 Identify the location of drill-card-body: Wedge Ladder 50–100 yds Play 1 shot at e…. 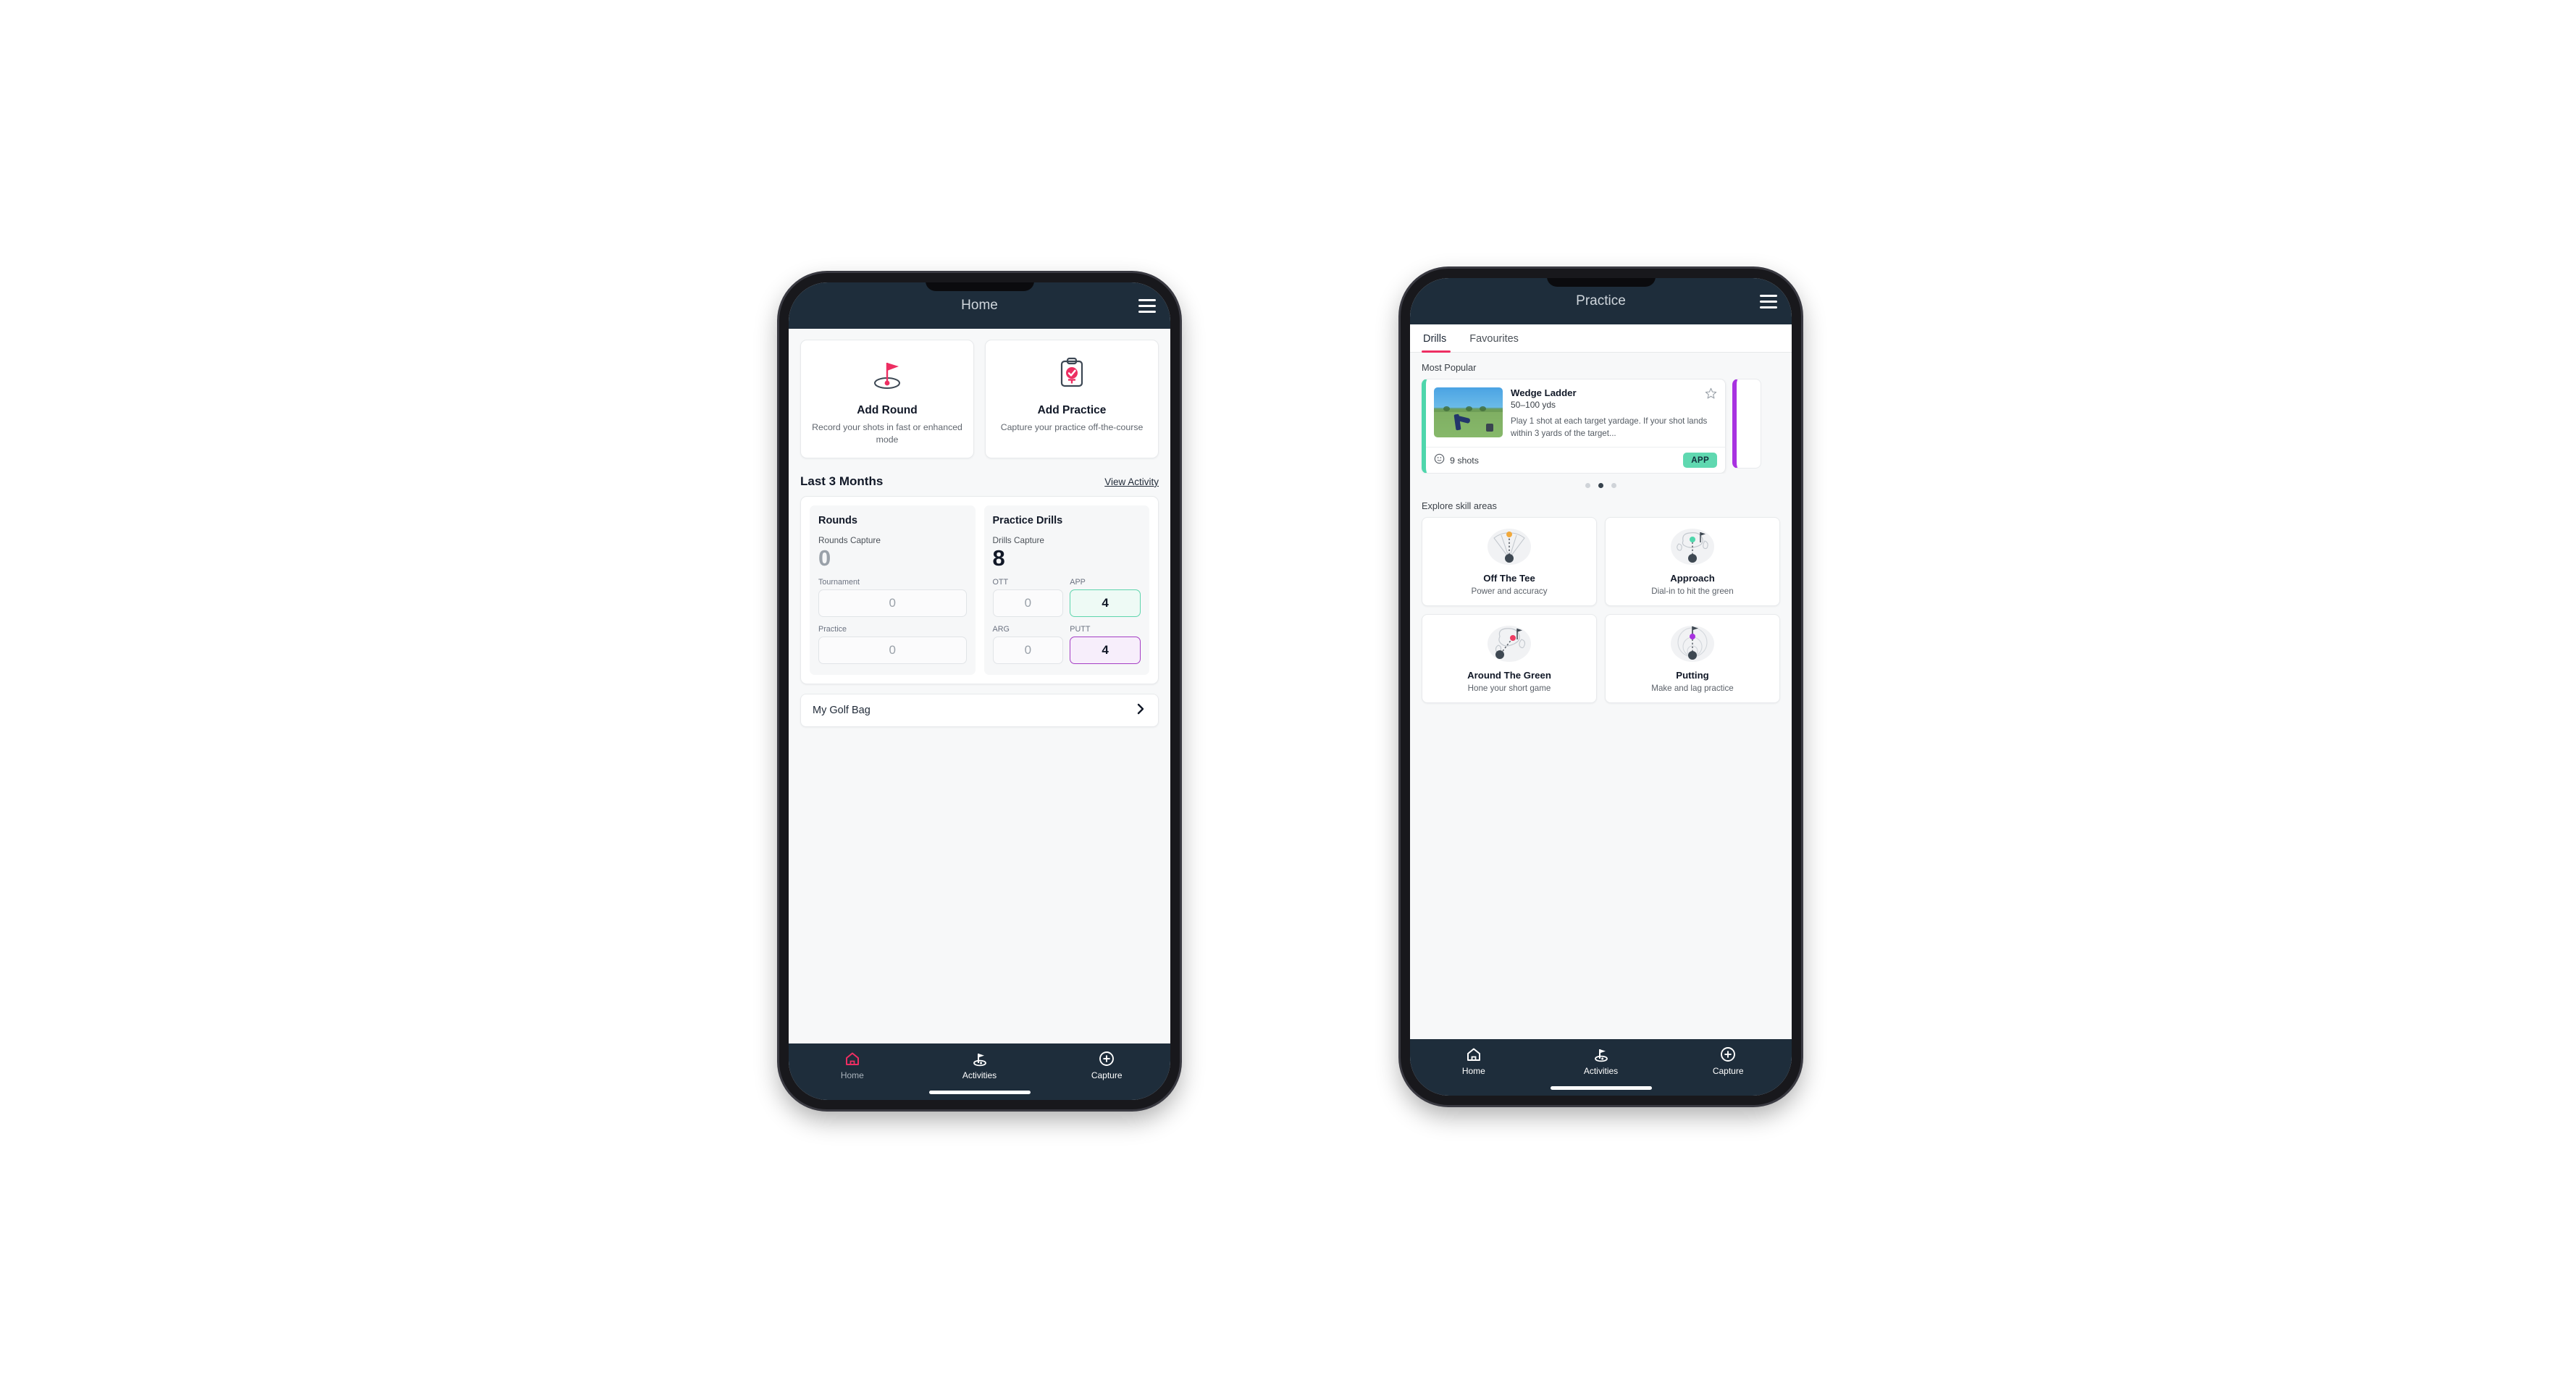
(1575, 413).